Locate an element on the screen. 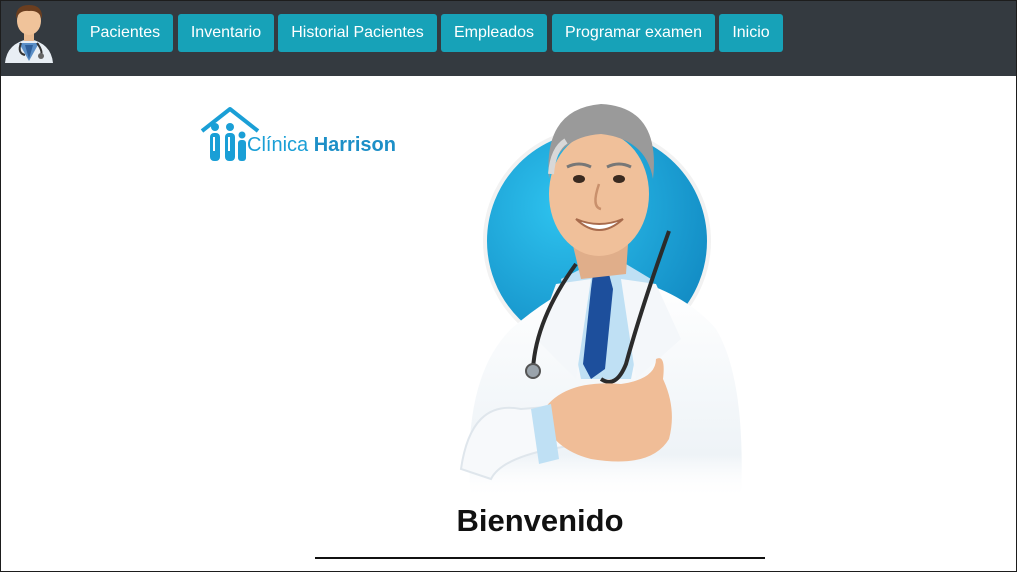  nav-empleados-button: Empleados is located at coordinates (494, 33).